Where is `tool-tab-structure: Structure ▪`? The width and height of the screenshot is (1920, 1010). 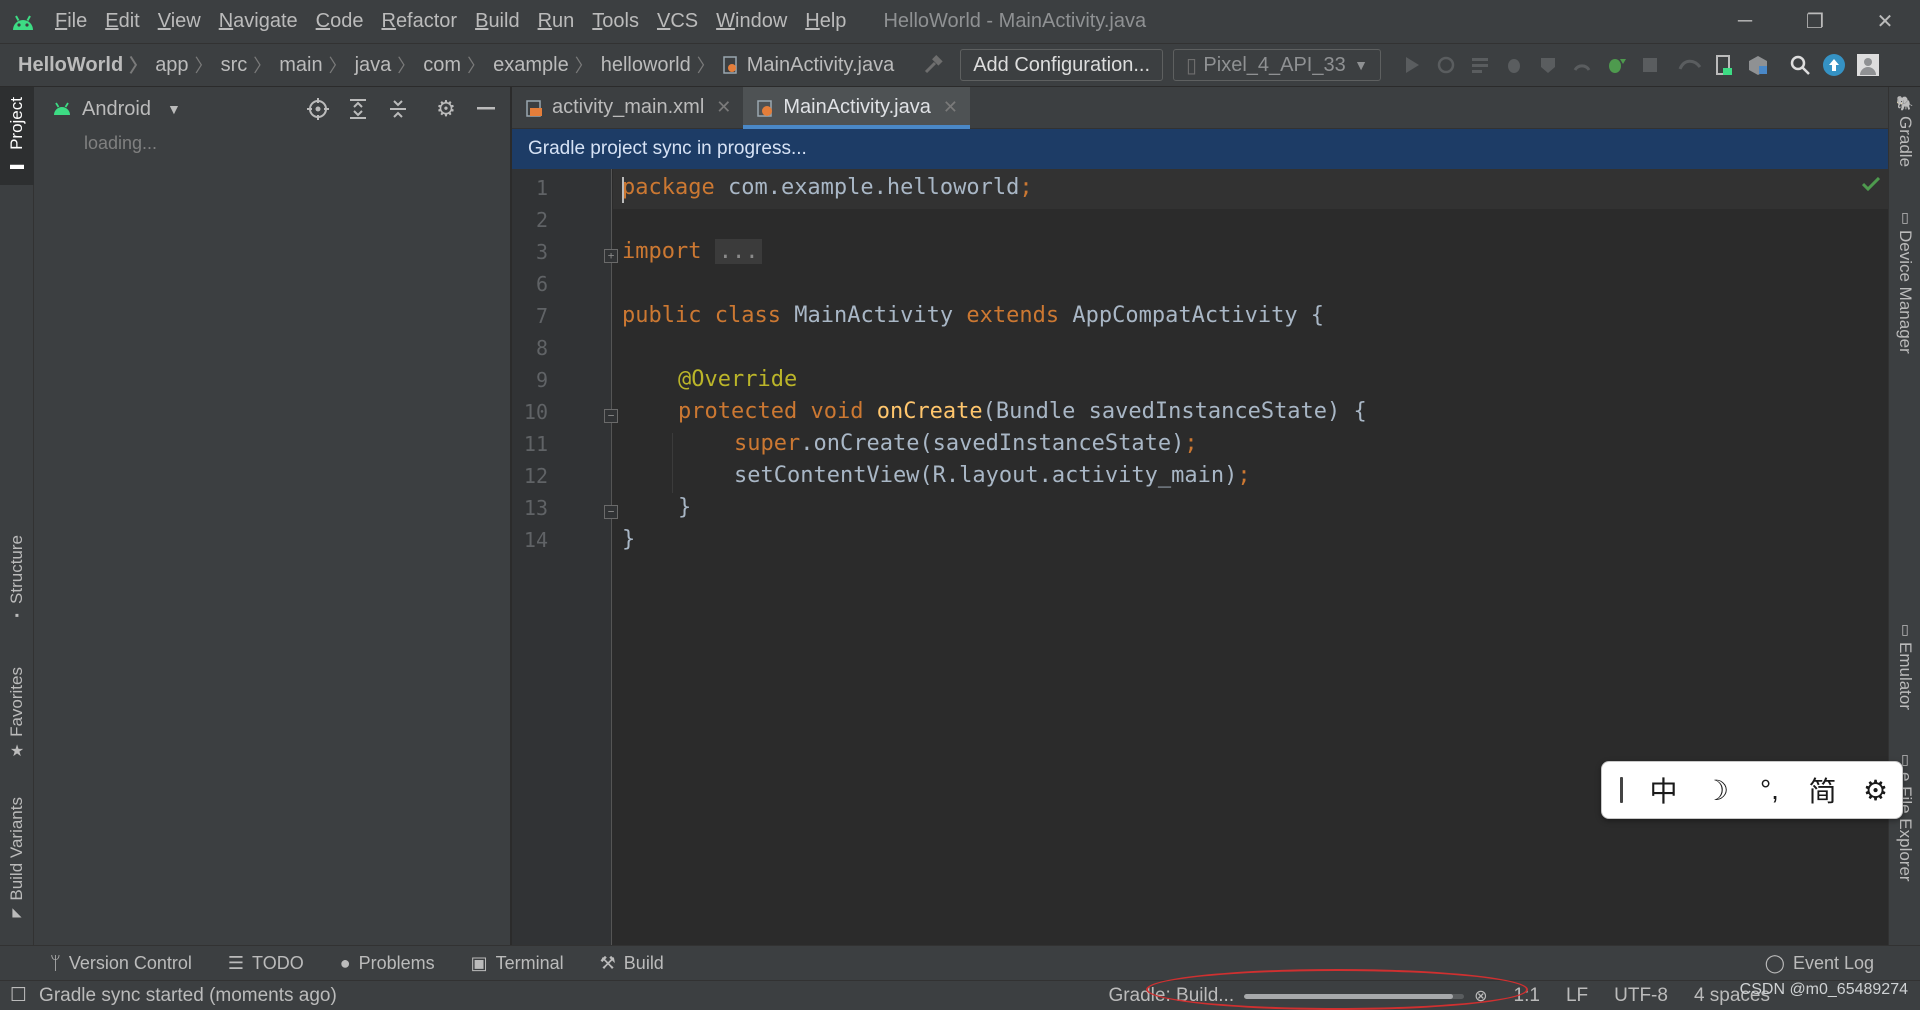
tool-tab-structure: Structure ▪ is located at coordinates (17, 582).